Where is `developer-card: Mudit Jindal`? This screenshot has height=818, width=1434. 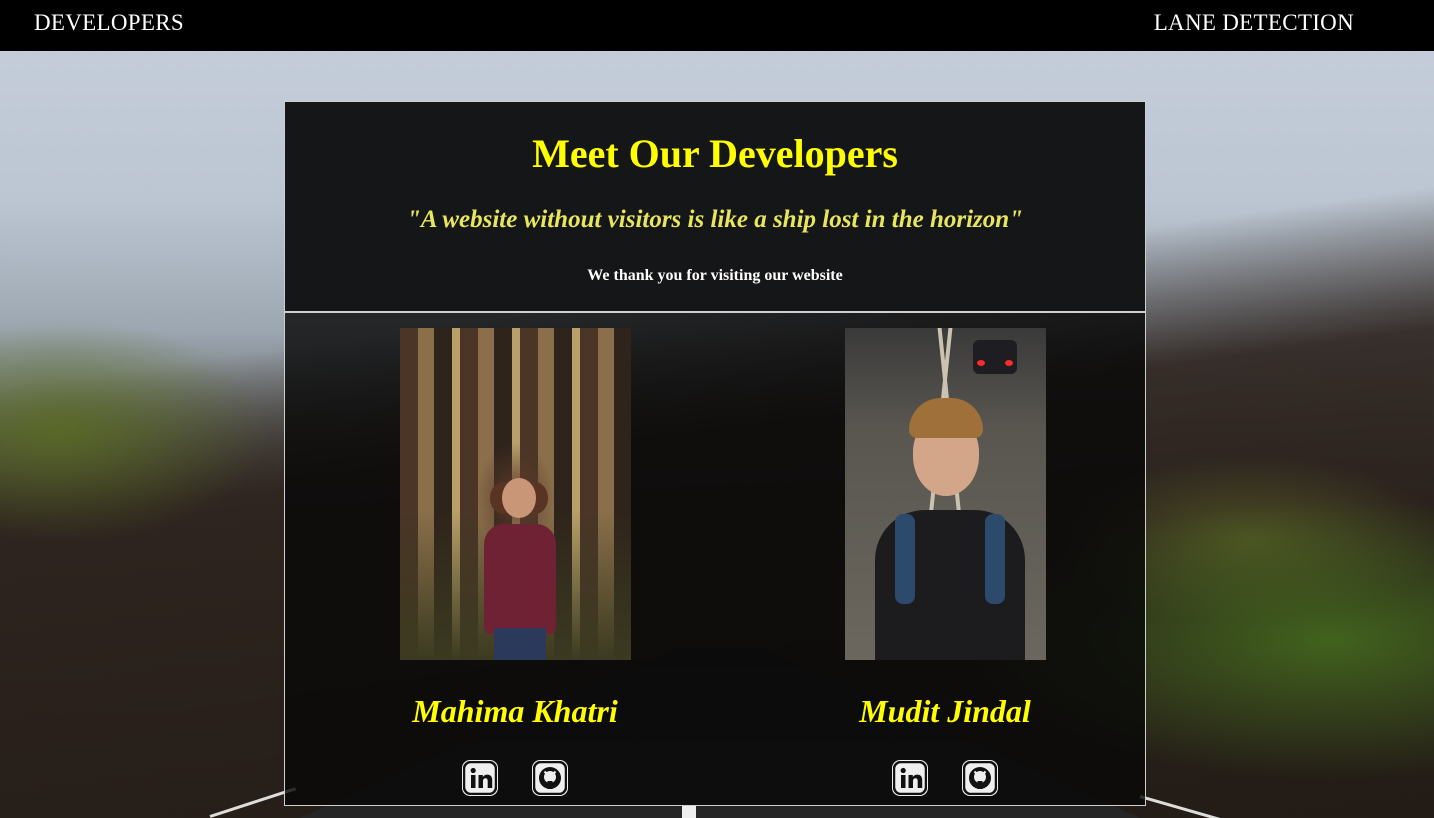
developer-card: Mudit Jindal is located at coordinates (945, 562).